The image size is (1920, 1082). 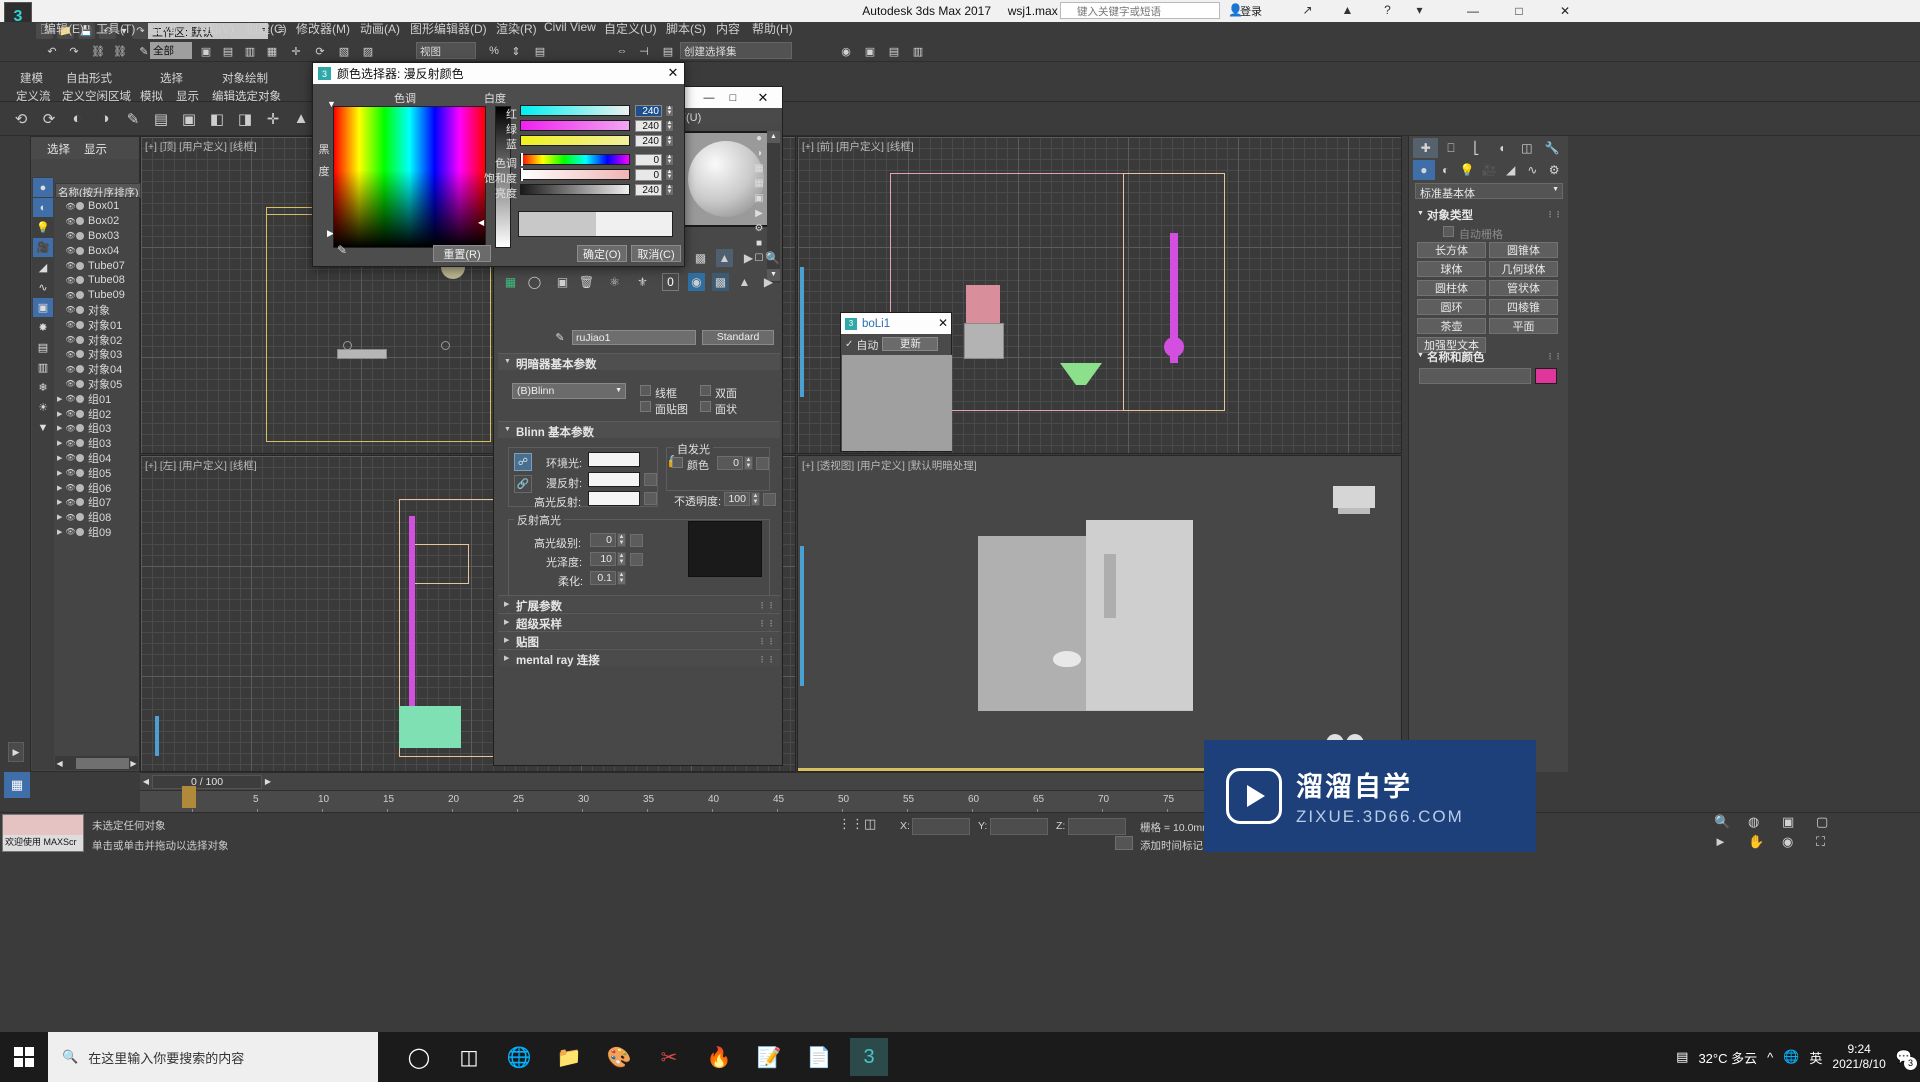 What do you see at coordinates (918, 51) in the screenshot?
I see `render-production-icon: ▥` at bounding box center [918, 51].